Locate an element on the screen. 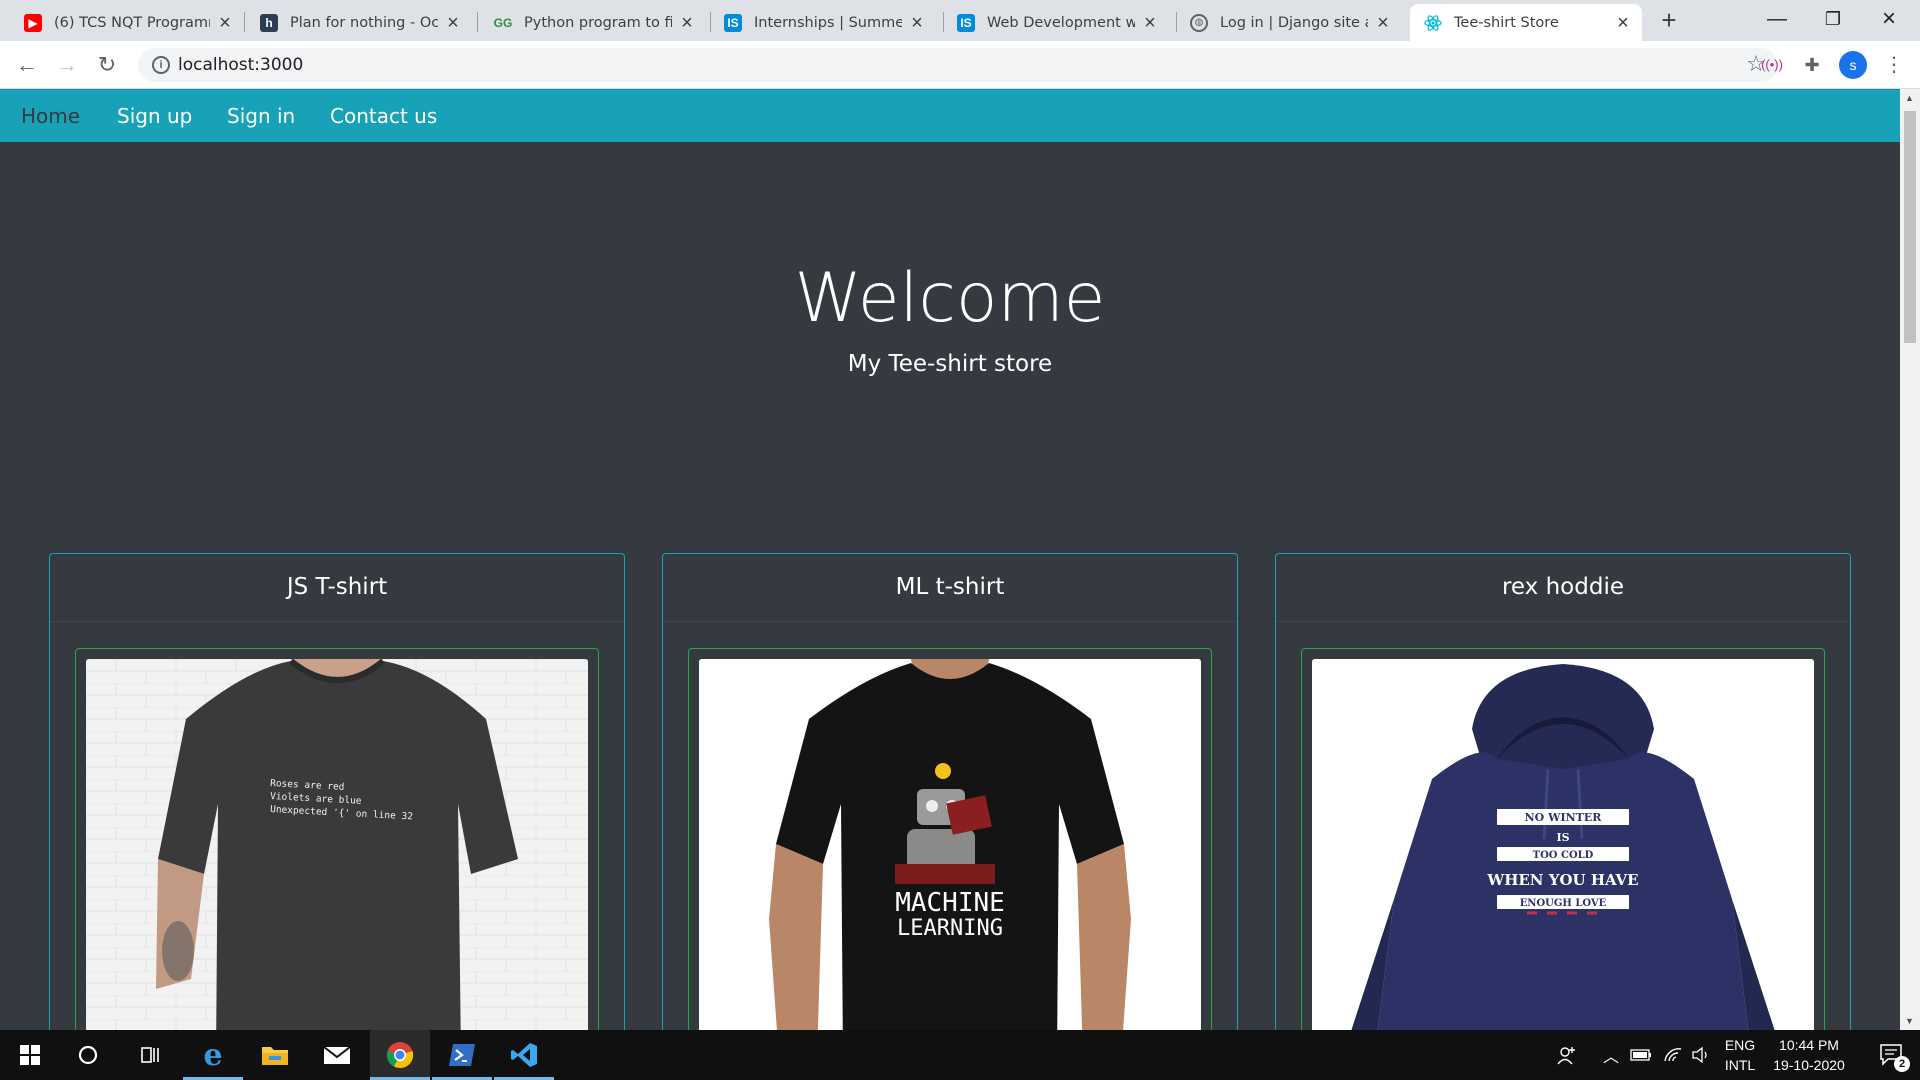  wifi-icon is located at coordinates (1673, 1055).